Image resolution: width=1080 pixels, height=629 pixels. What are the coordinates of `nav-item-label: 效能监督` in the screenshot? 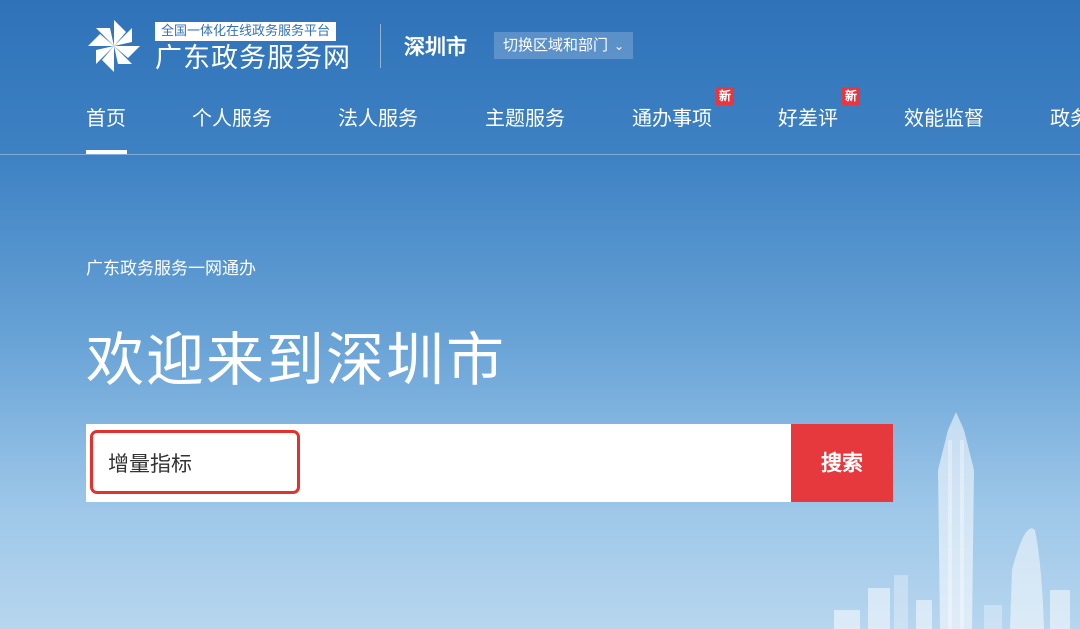 It's located at (944, 118).